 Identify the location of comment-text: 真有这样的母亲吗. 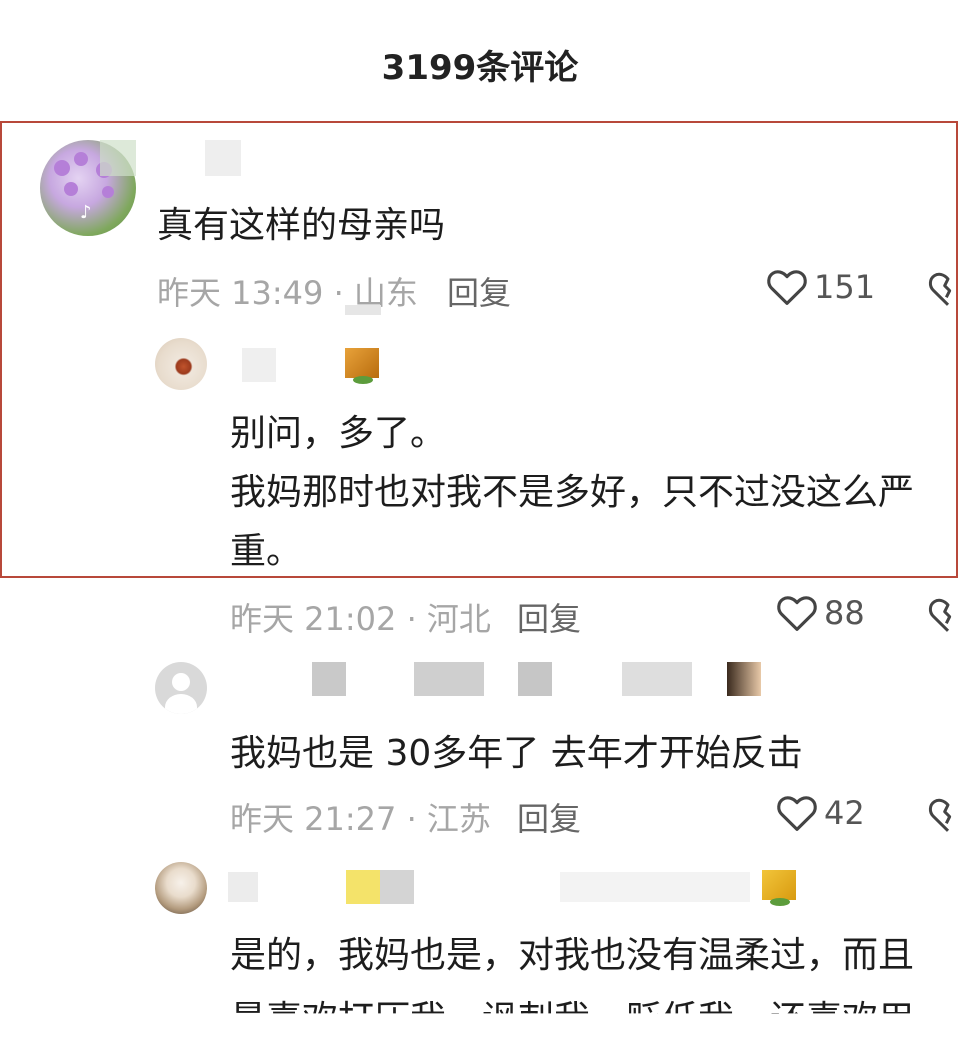
(301, 225).